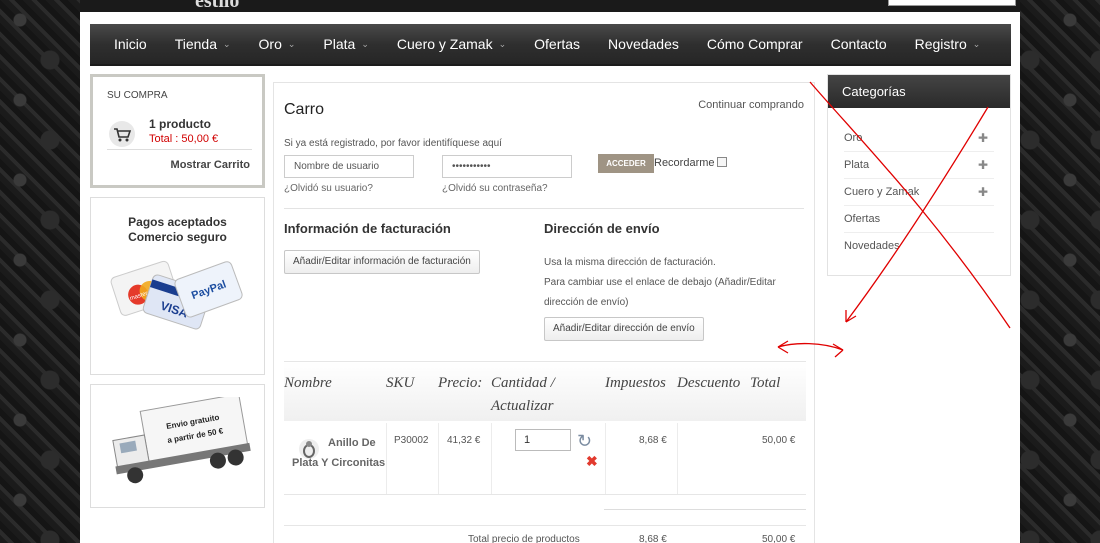  What do you see at coordinates (524, 538) in the screenshot?
I see `totals-label: Total precio de productos` at bounding box center [524, 538].